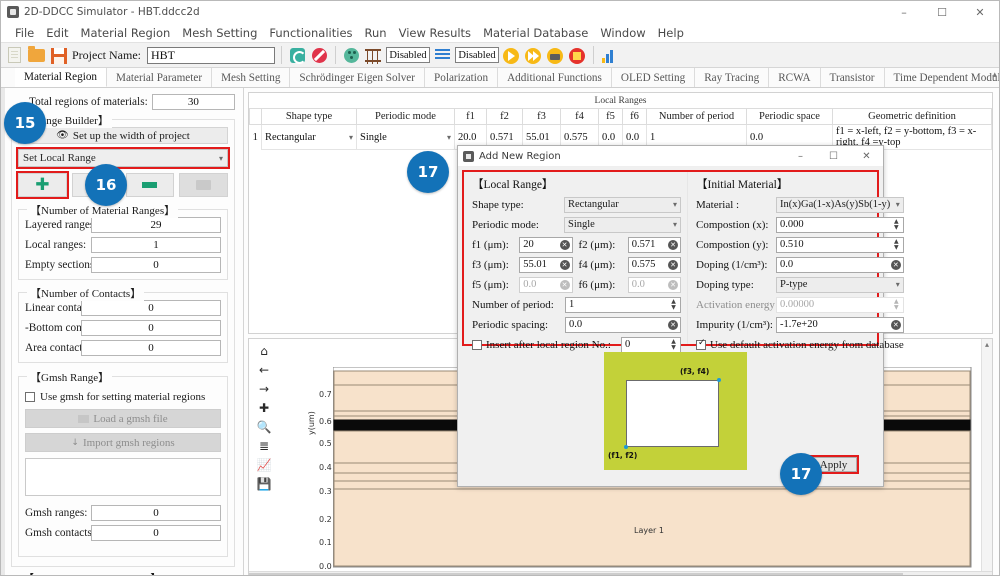  What do you see at coordinates (251, 77) in the screenshot?
I see `tab-mesh-setting: Mesh Setting` at bounding box center [251, 77].